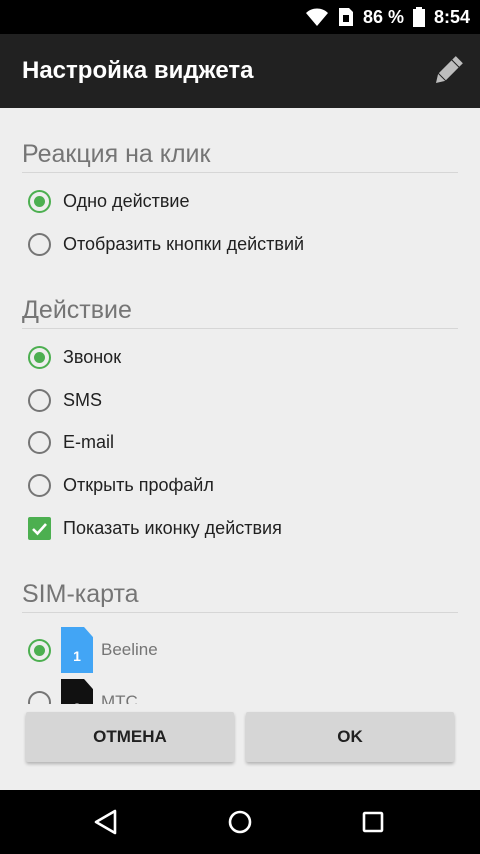 The width and height of the screenshot is (480, 854). I want to click on sim-label: Beeline, so click(129, 649).